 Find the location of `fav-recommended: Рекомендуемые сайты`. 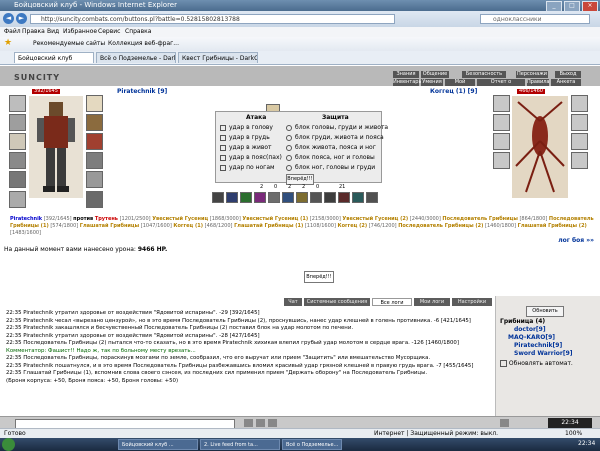

fav-recommended: Рекомендуемые сайты is located at coordinates (69, 43).